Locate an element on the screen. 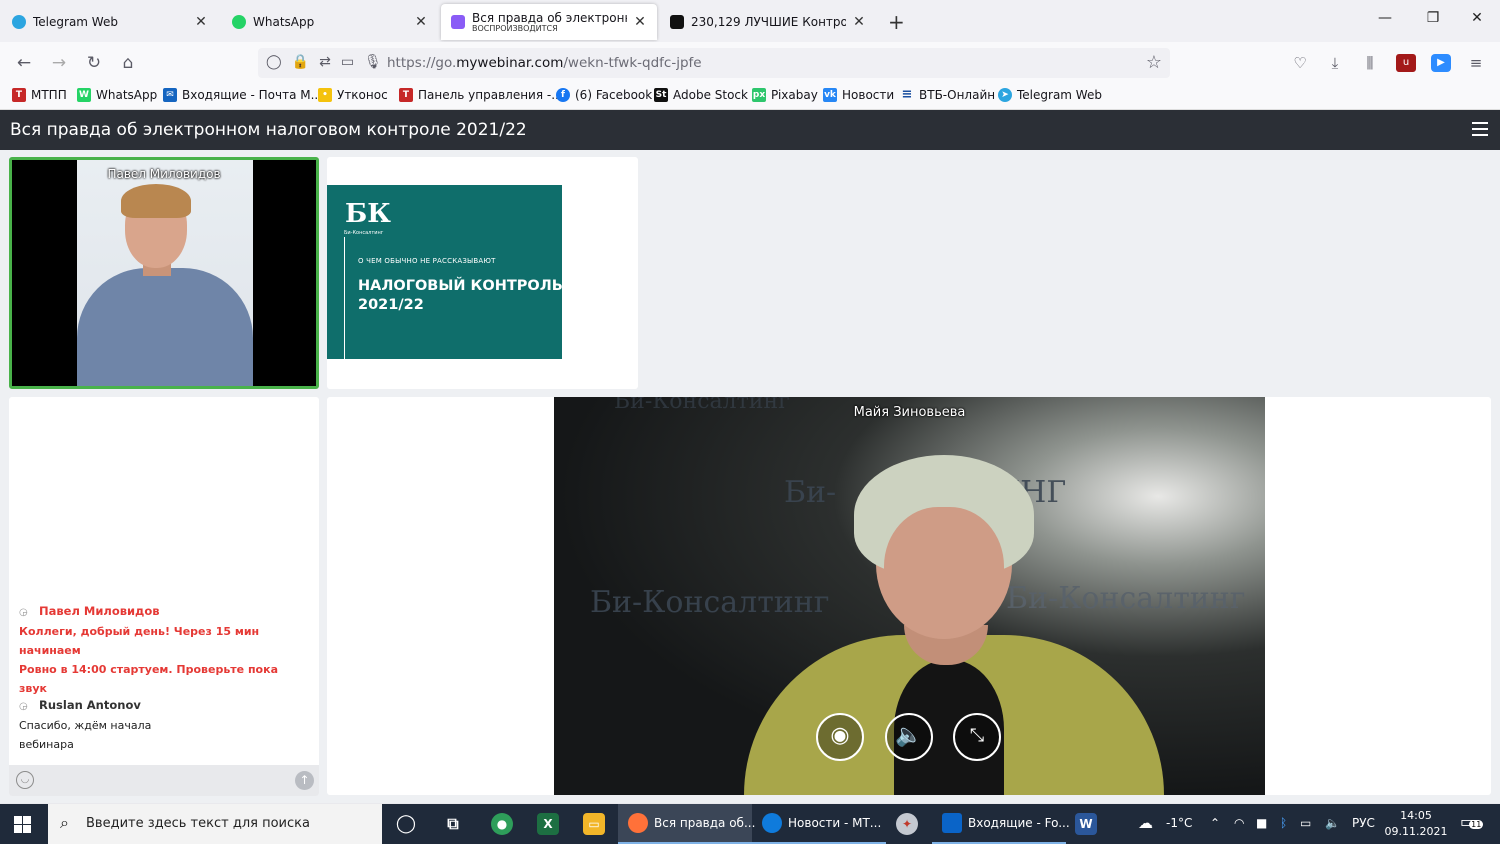 The height and width of the screenshot is (844, 1500). tab-telegram-web: Telegram Web ✕ is located at coordinates (110, 22).